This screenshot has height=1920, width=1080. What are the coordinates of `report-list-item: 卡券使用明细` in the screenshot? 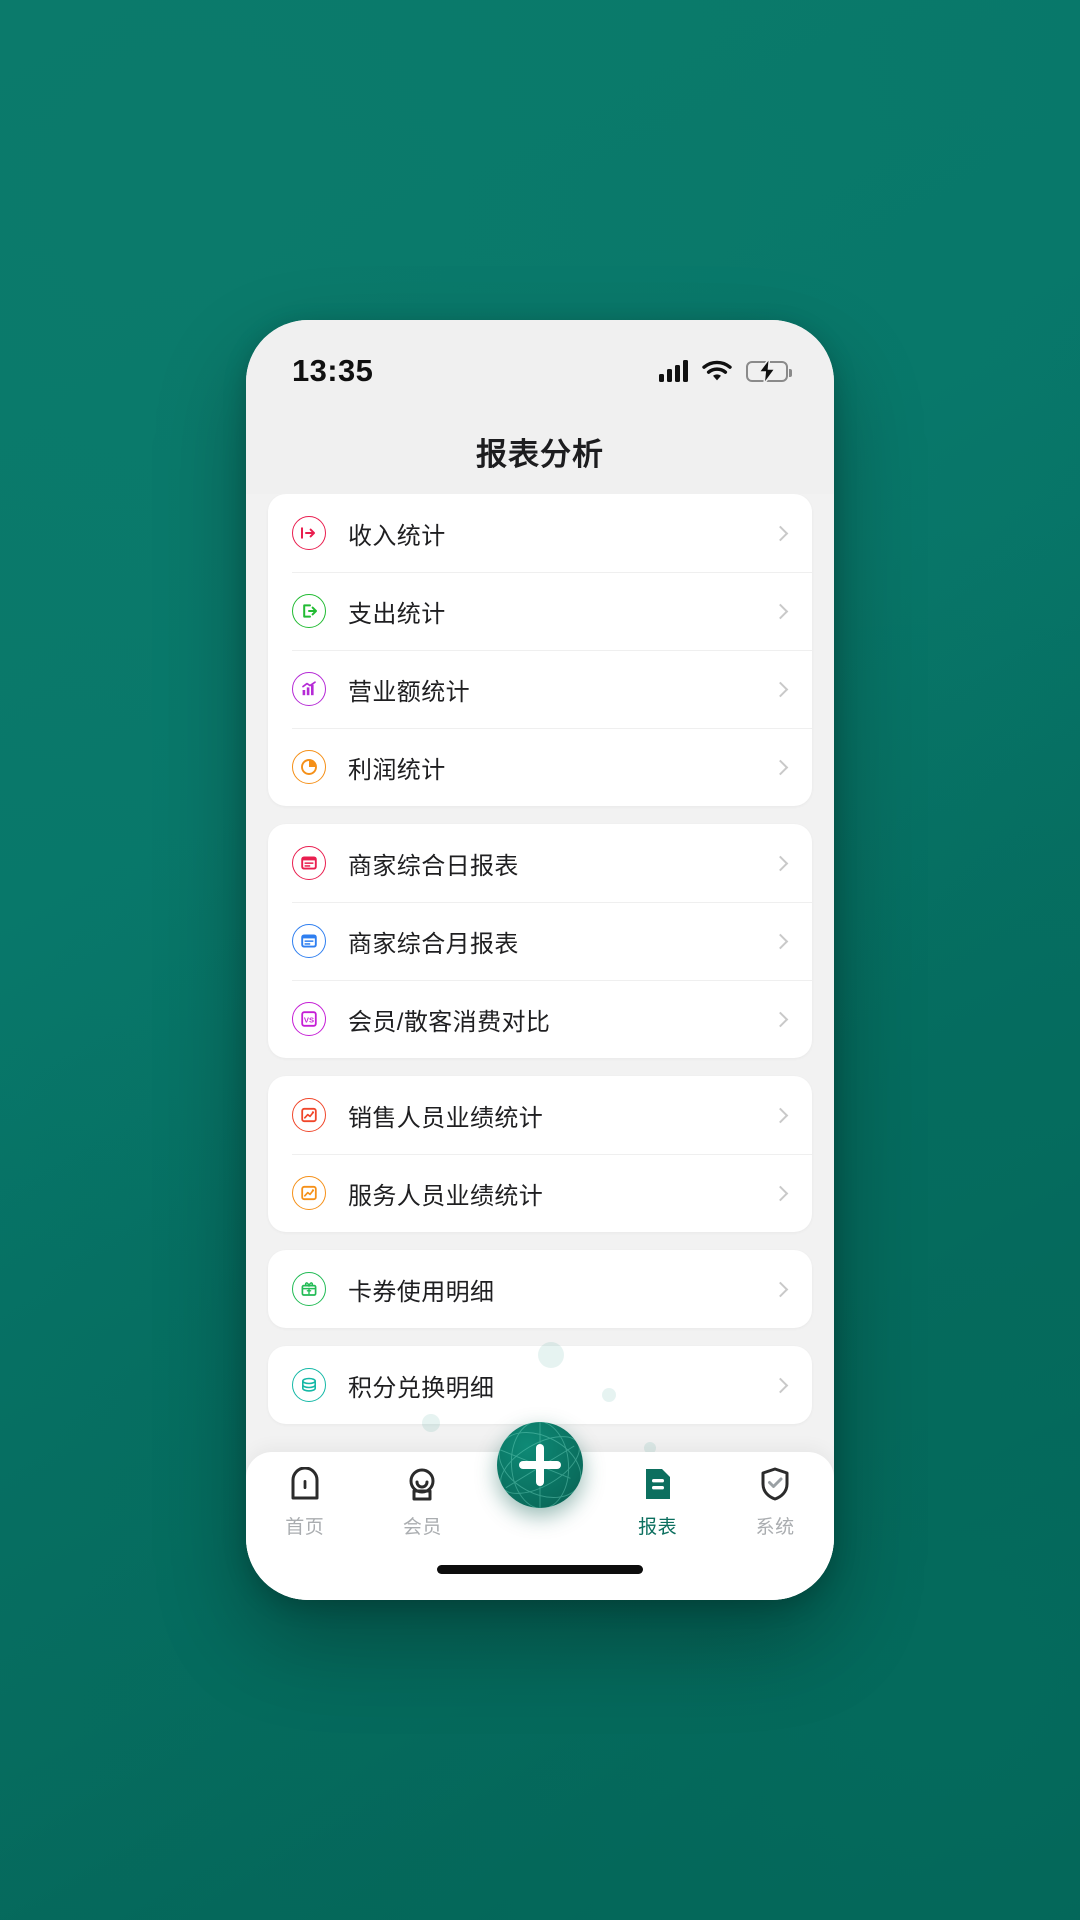 It's located at (540, 1289).